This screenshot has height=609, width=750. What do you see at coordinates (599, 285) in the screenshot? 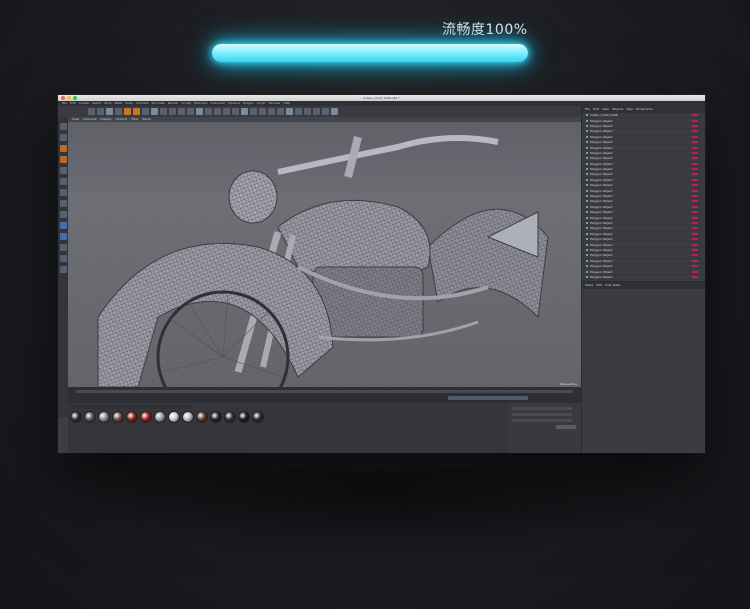
I see `attributes-tab-1: Edit` at bounding box center [599, 285].